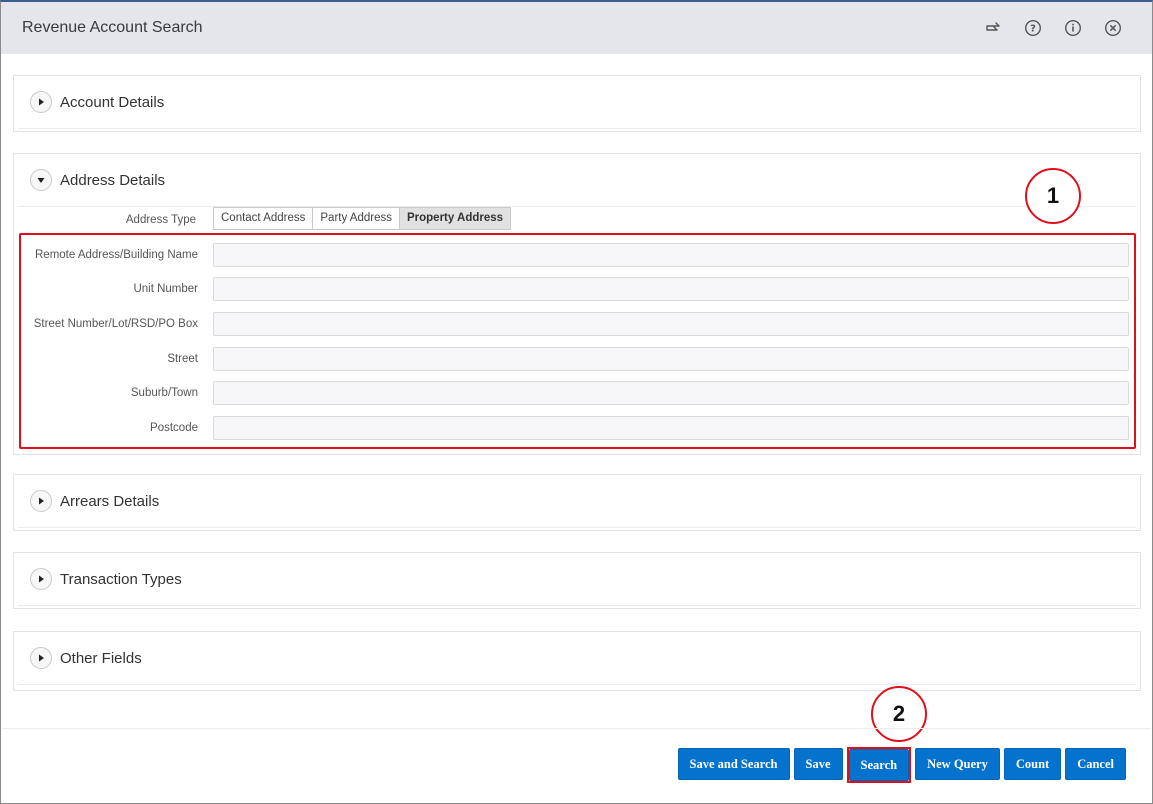 The width and height of the screenshot is (1153, 804). I want to click on account-details-panel: Account Details, so click(577, 103).